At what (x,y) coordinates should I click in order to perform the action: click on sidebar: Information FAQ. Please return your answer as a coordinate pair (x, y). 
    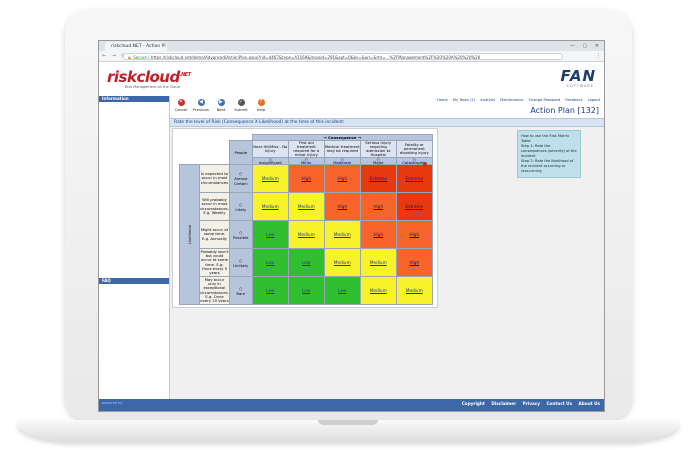
    Looking at the image, I should click on (134, 247).